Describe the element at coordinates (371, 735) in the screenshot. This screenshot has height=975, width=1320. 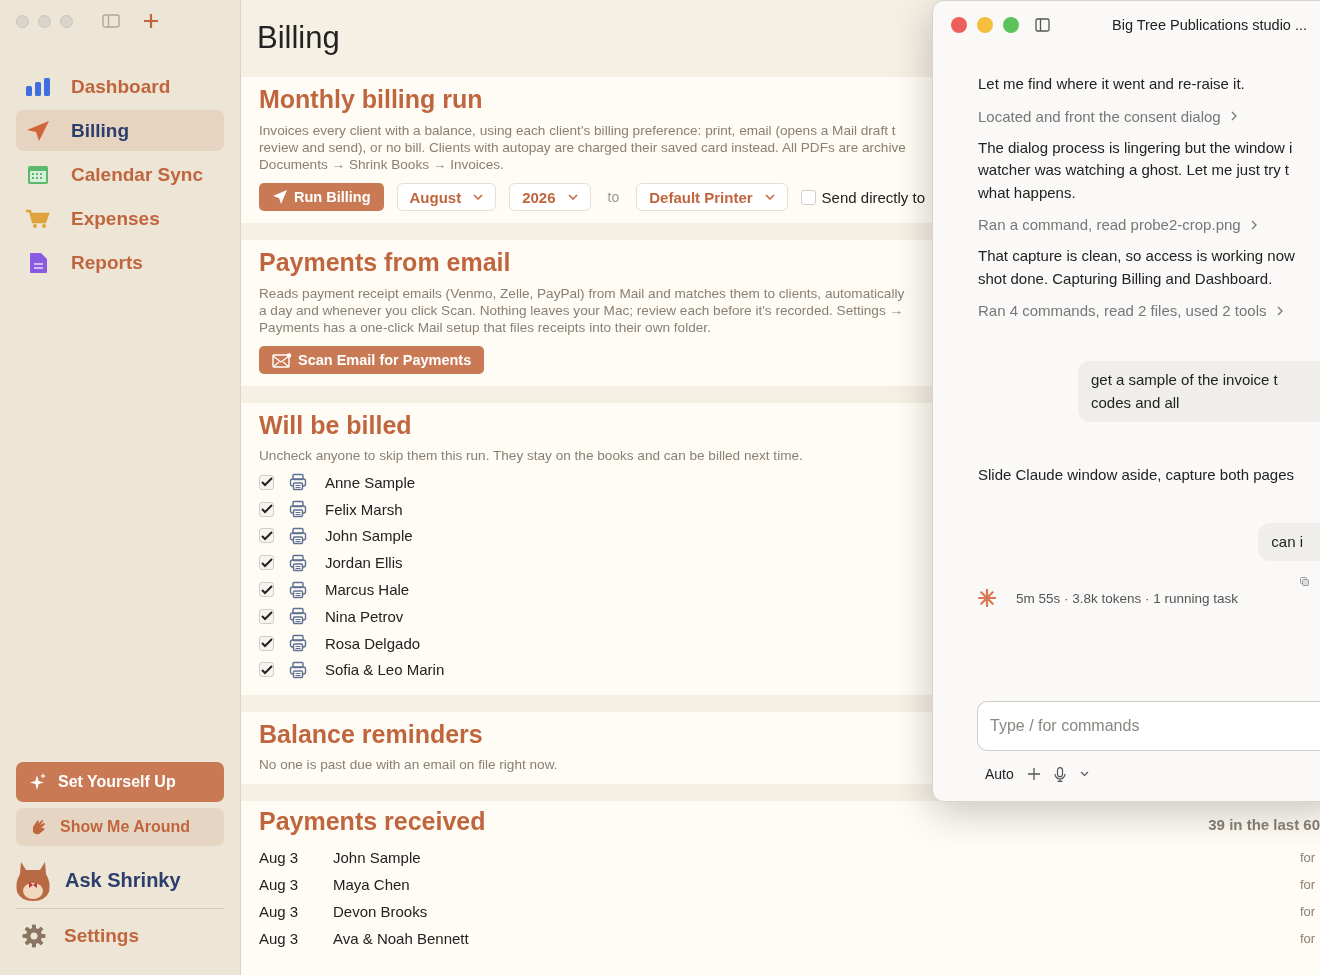
I see `section-heading: Balance reminders` at that location.